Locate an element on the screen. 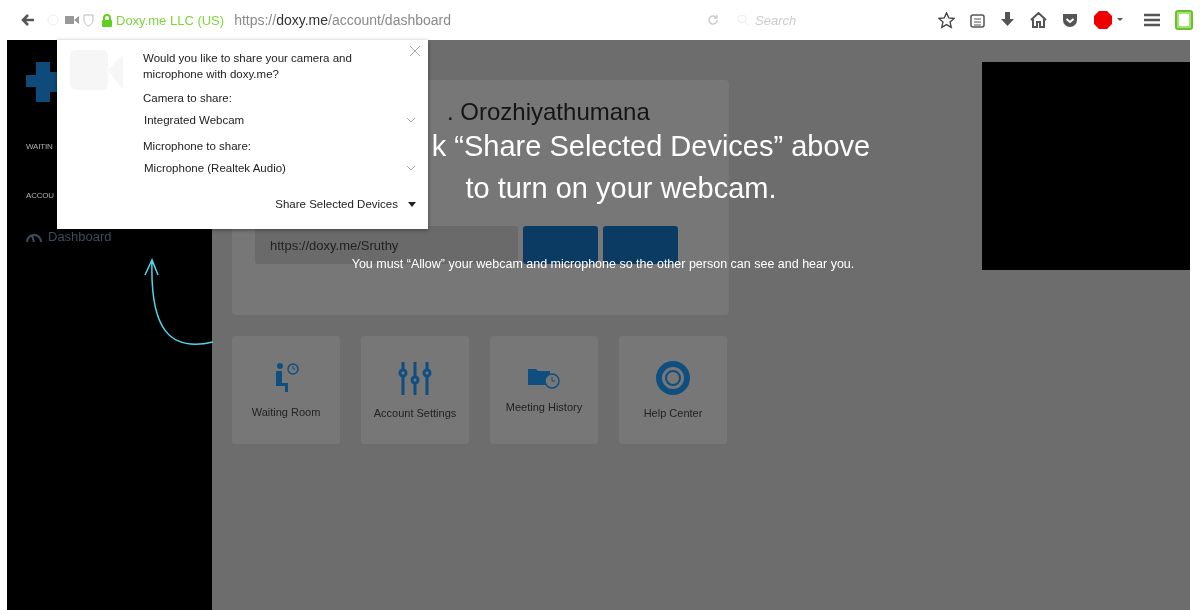 This screenshot has height=610, width=1203. microphone-label: Microphone to share: is located at coordinates (198, 146).